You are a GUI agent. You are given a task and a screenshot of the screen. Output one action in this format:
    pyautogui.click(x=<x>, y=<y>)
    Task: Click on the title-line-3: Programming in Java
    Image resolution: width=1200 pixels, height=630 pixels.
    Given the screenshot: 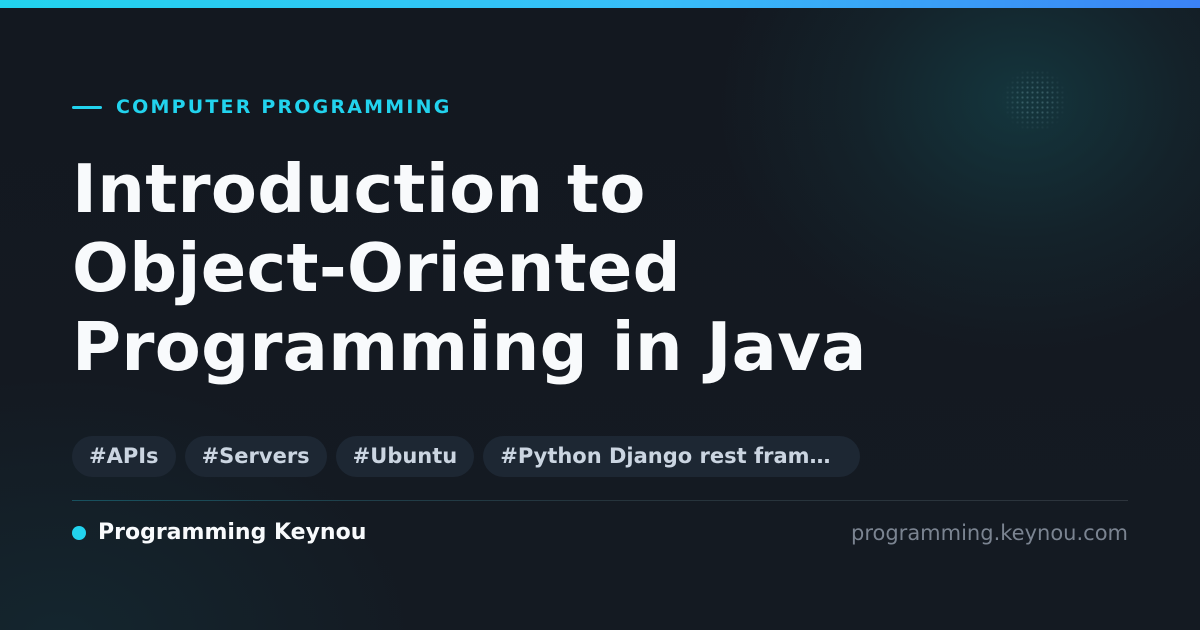 What is the action you would take?
    pyautogui.click(x=469, y=347)
    